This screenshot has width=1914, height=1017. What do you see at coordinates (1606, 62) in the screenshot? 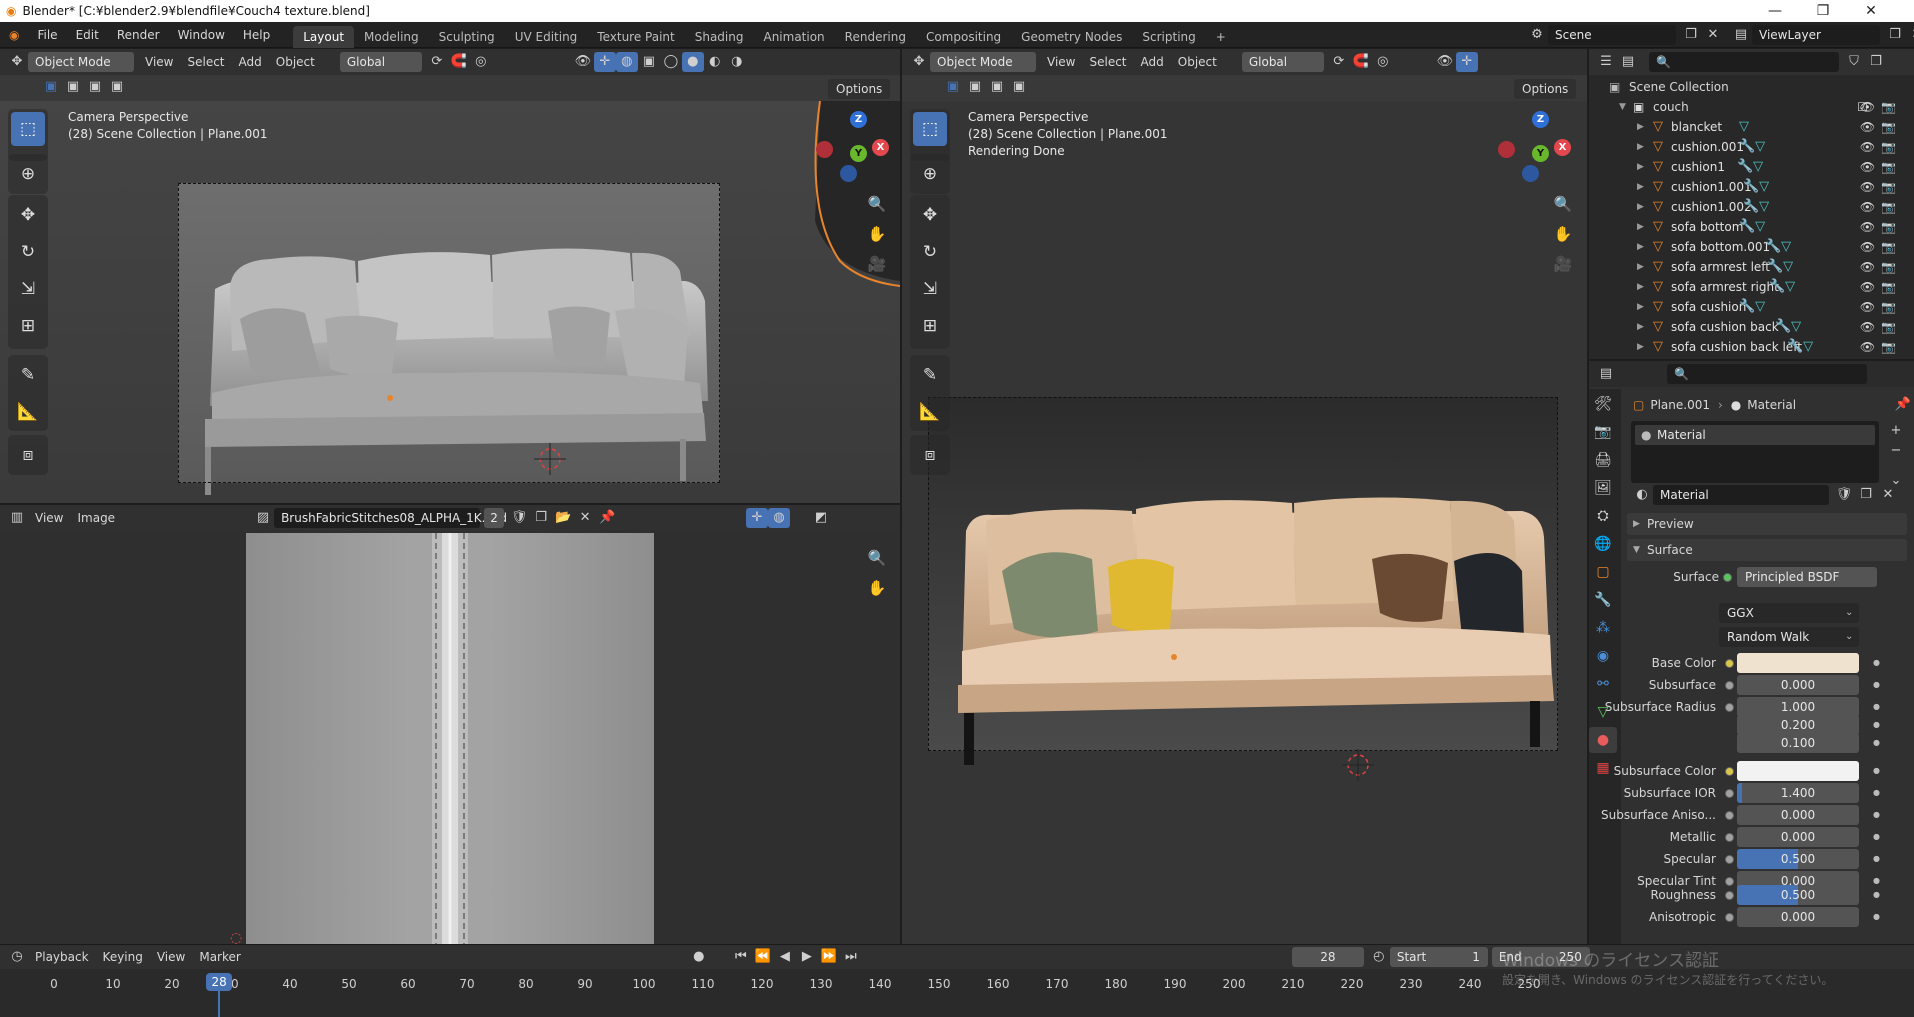
I see `editor-type-icon: ☰` at bounding box center [1606, 62].